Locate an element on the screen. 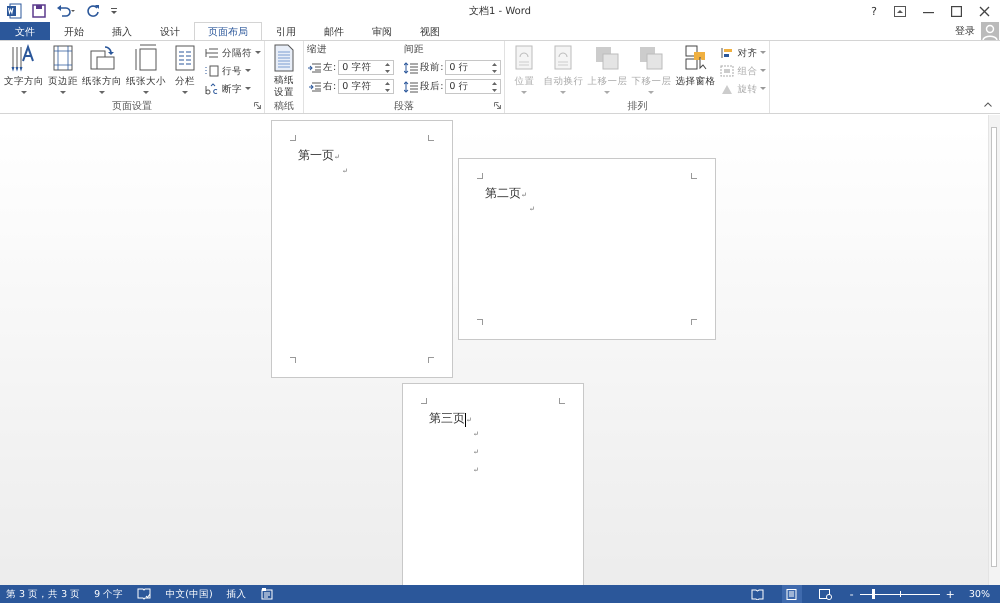  ribbon-button: 分栏 is located at coordinates (185, 71).